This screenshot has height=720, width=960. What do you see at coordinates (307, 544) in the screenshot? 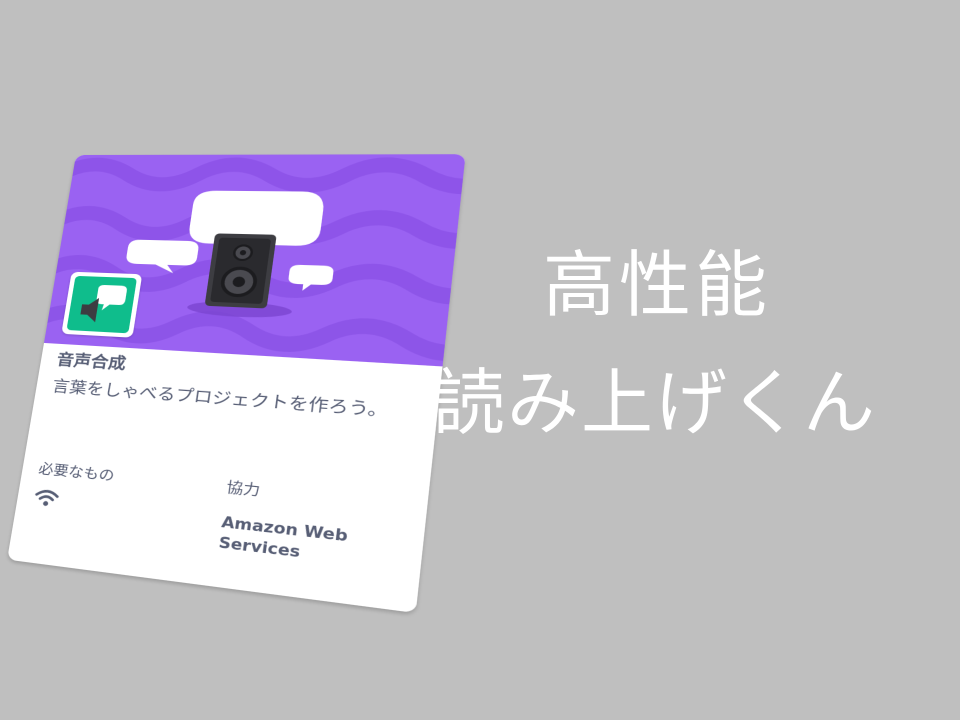
I see `collaborator-name: Amazon Web Services` at bounding box center [307, 544].